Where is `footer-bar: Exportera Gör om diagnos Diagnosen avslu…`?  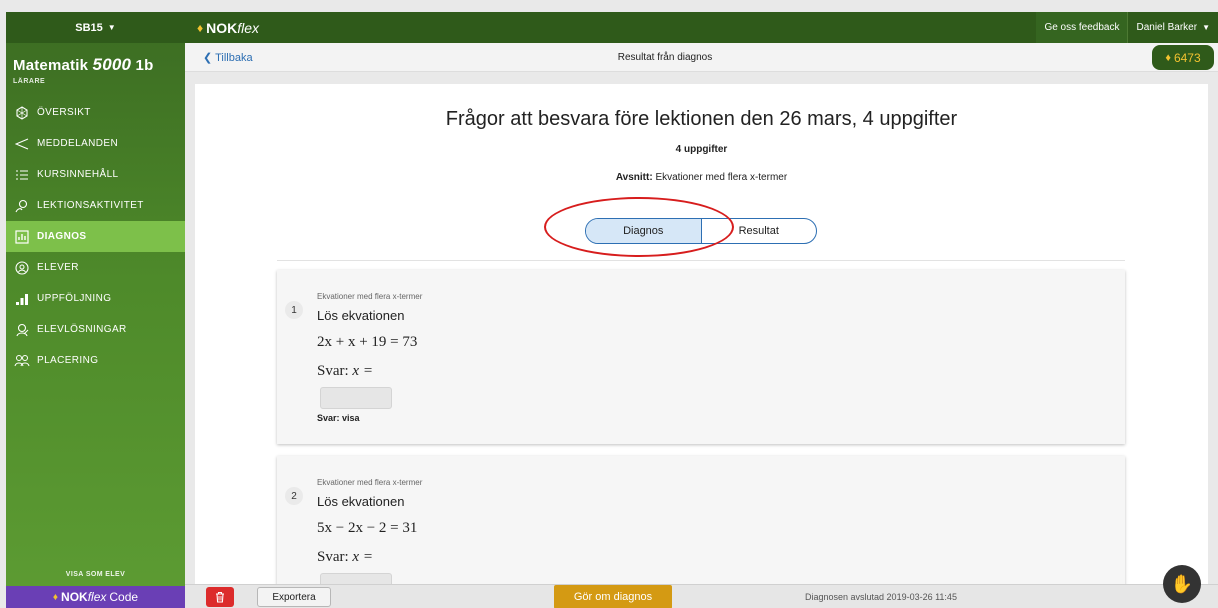
footer-bar: Exportera Gör om diagnos Diagnosen avslu… is located at coordinates (701, 596).